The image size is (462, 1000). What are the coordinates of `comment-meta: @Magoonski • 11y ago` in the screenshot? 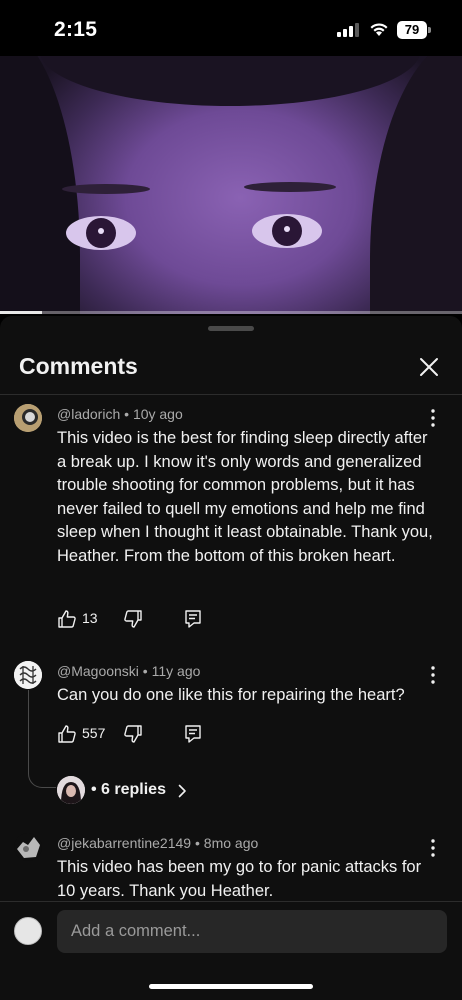 It's located at (128, 671).